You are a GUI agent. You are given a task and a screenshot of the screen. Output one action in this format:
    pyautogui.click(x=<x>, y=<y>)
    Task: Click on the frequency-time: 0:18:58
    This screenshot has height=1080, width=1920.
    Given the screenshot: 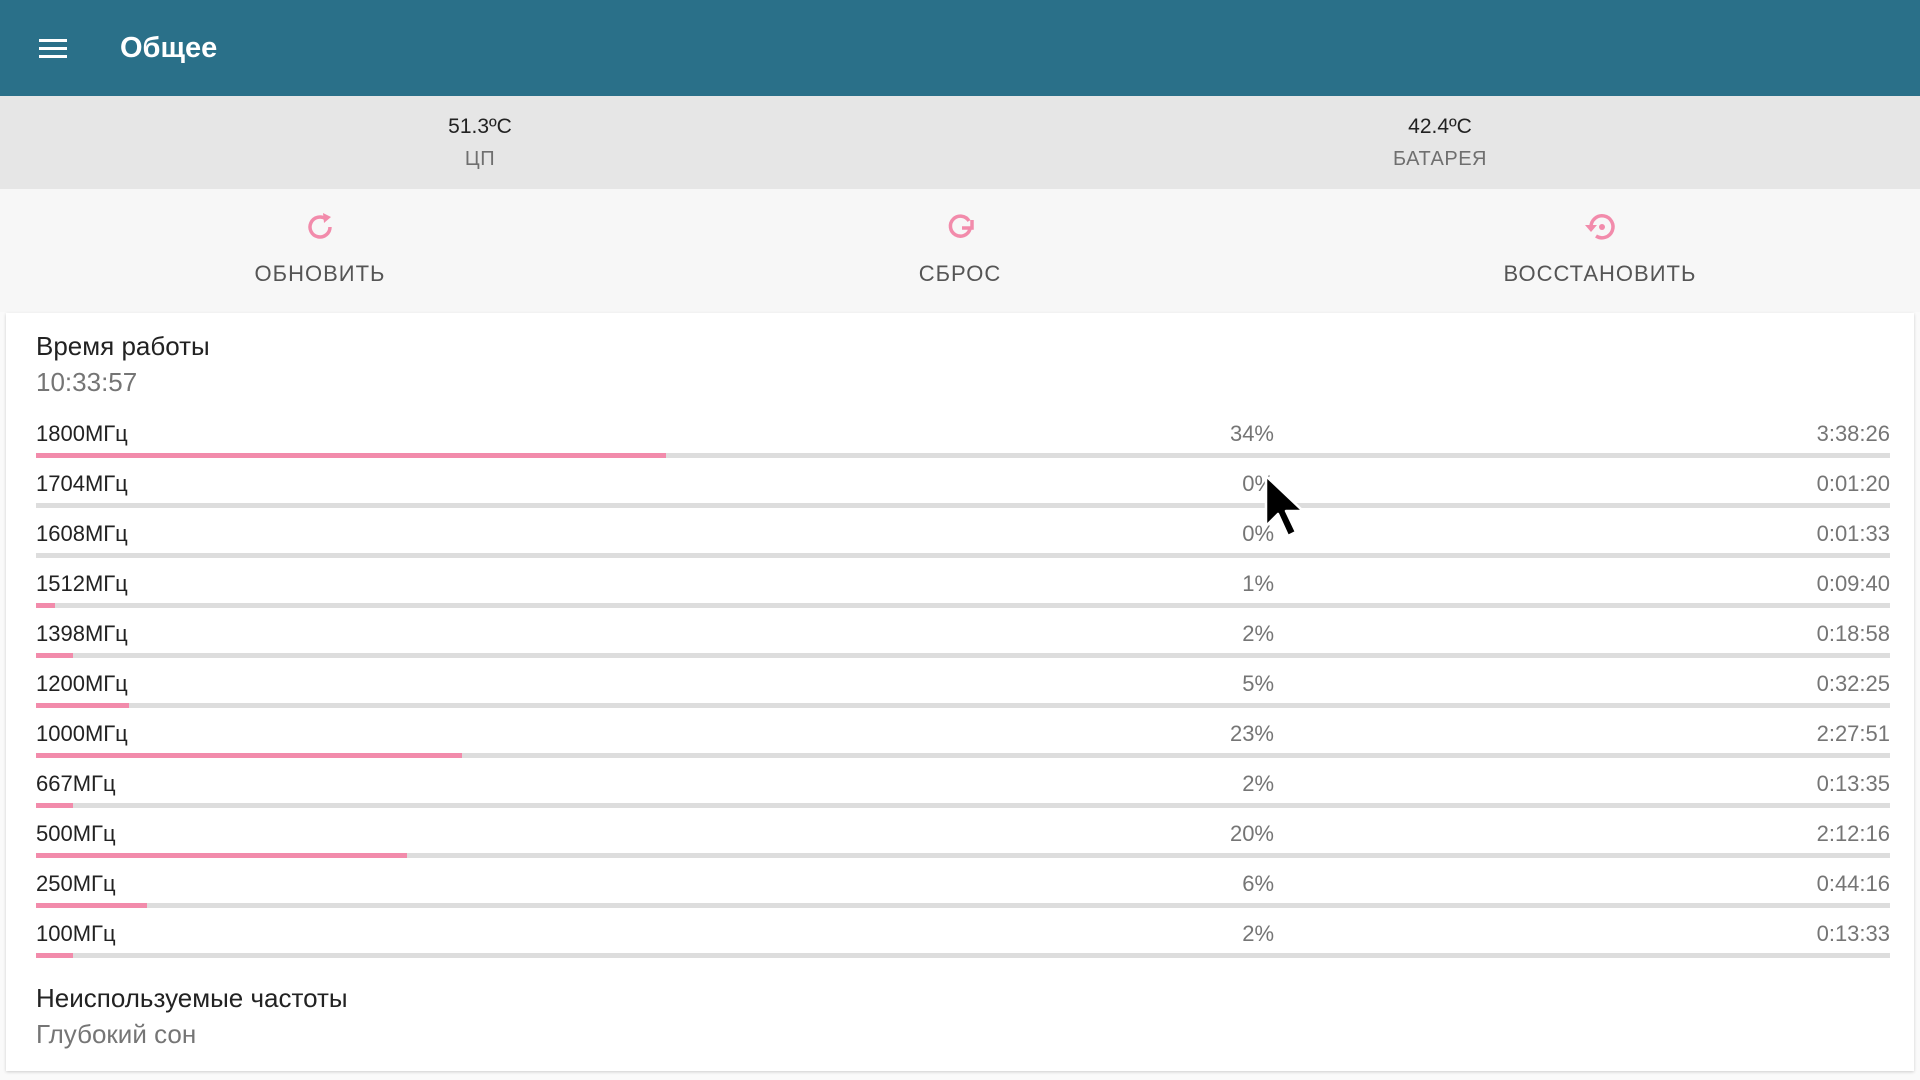 What is the action you would take?
    pyautogui.click(x=1853, y=633)
    